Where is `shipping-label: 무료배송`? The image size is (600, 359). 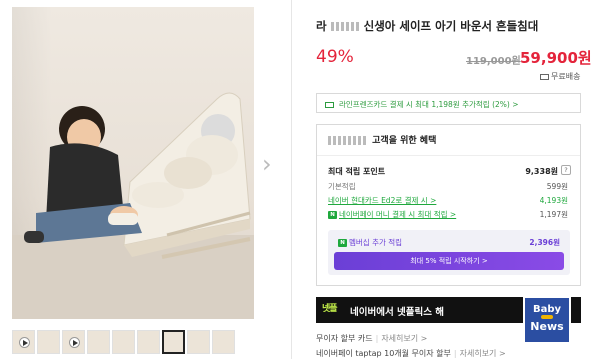
shipping-label: 무료배송 is located at coordinates (566, 76).